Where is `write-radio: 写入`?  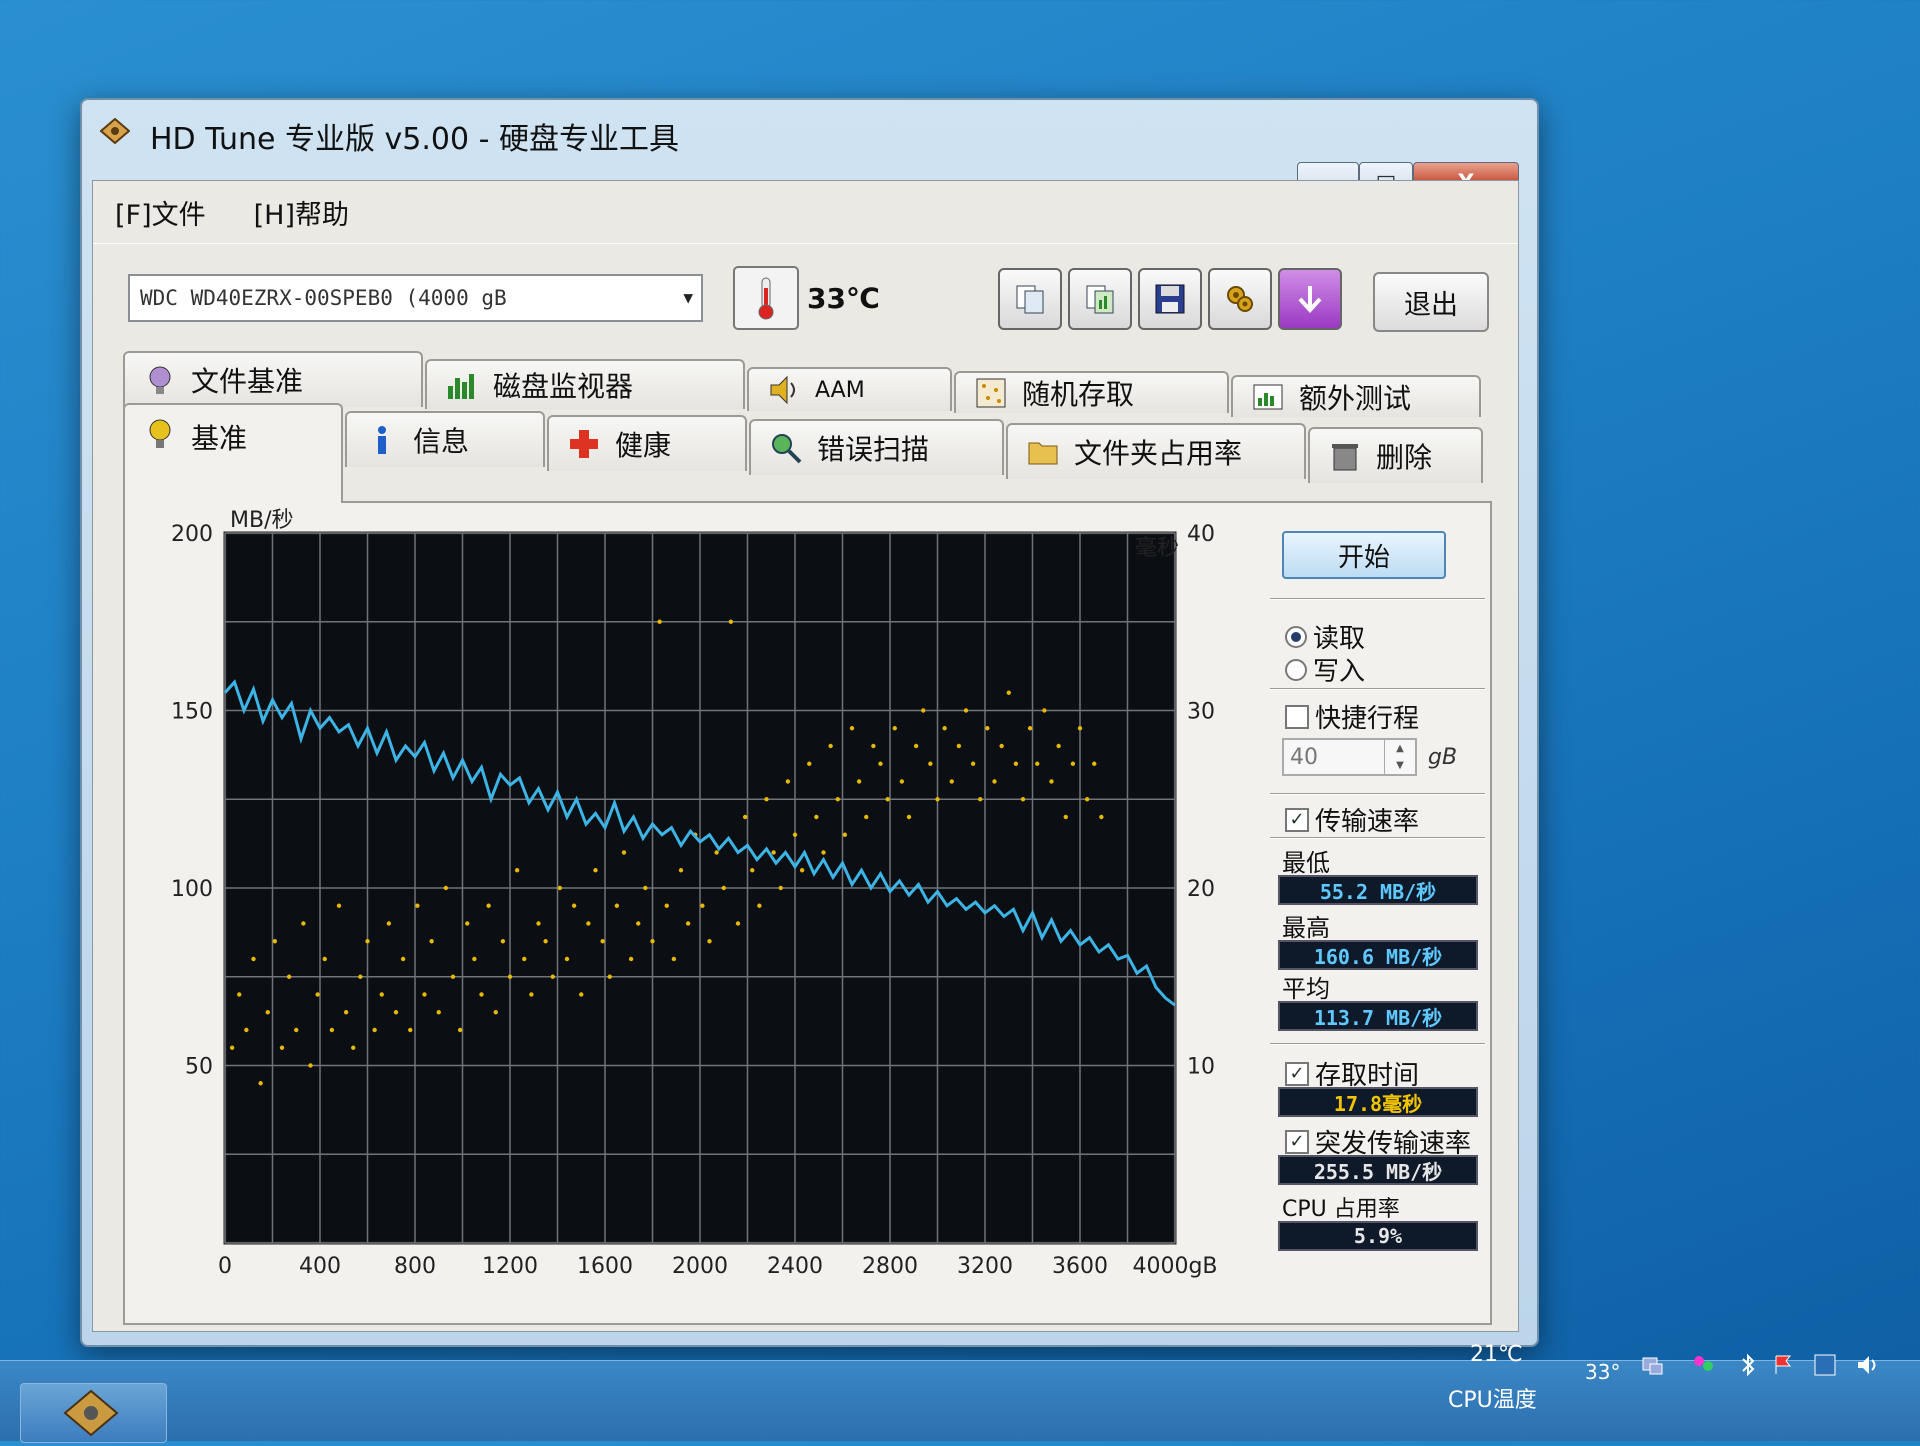
write-radio: 写入 is located at coordinates (1325, 669).